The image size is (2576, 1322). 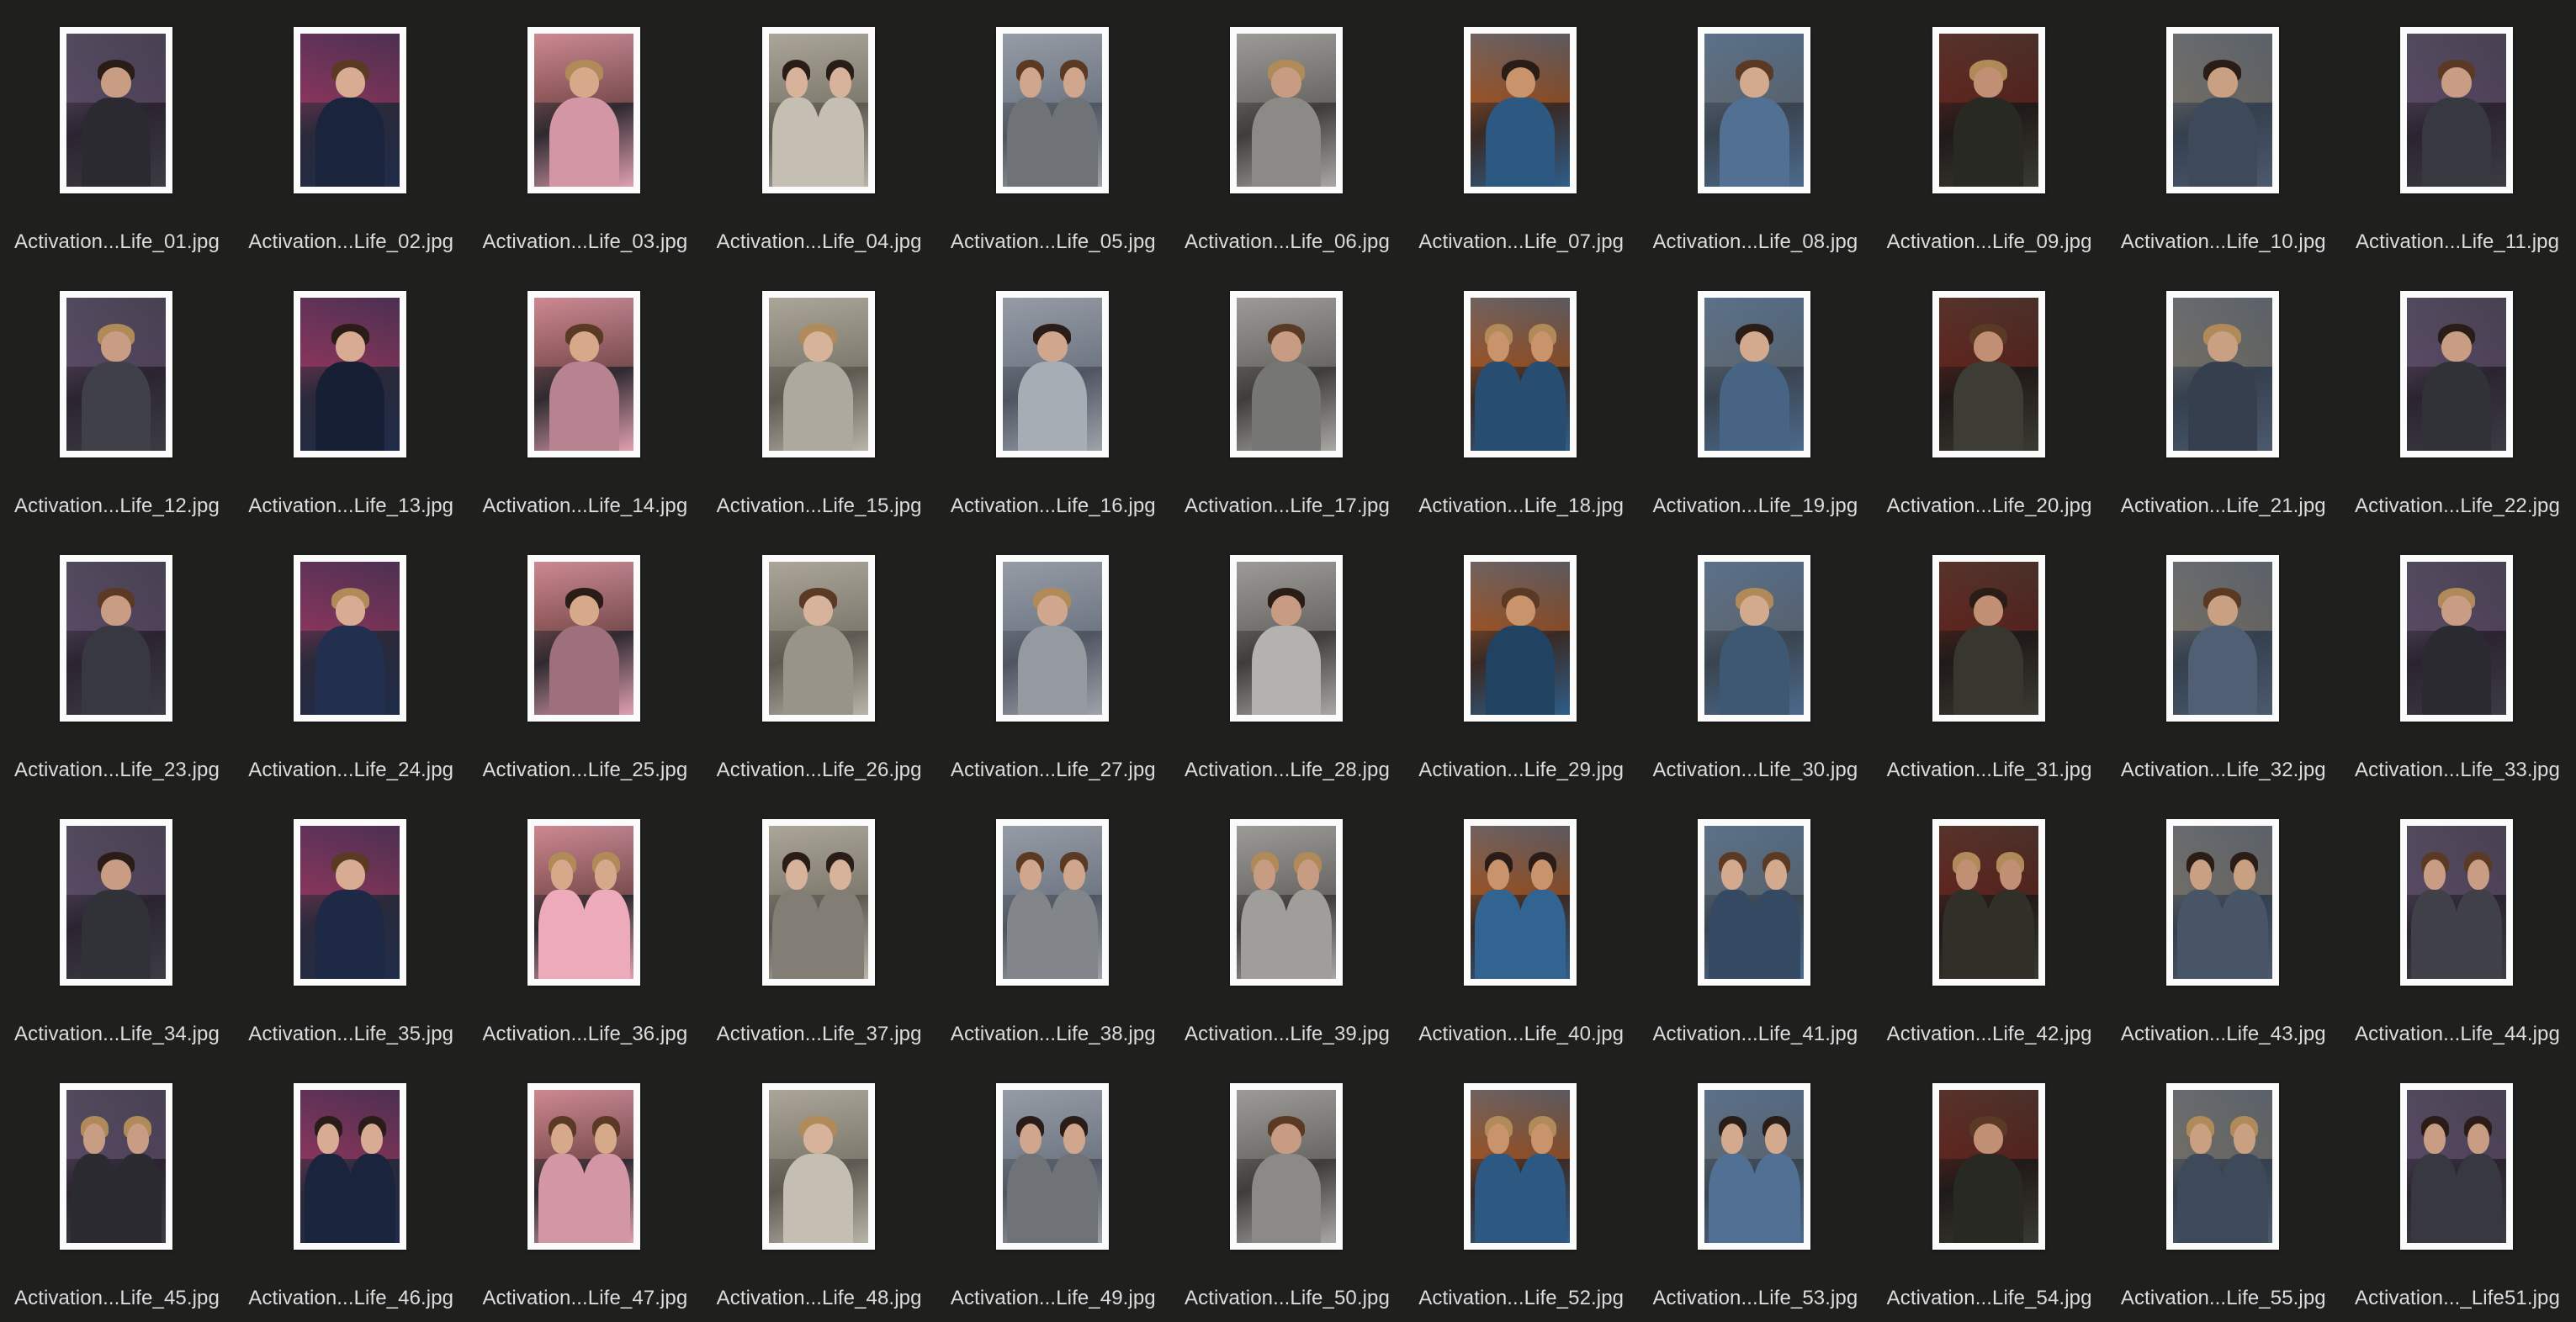 I want to click on file-item: Activation...Life_14.jpg, so click(x=585, y=391).